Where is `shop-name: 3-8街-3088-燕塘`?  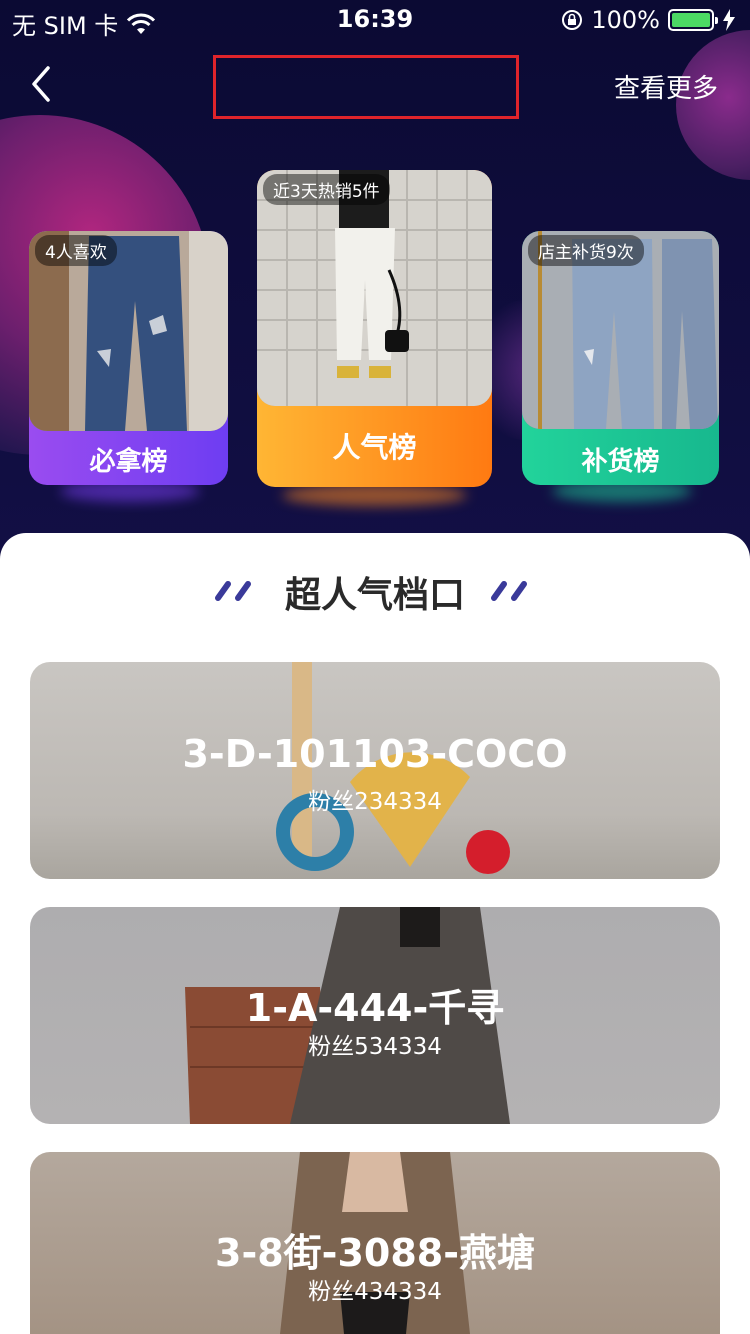 shop-name: 3-8街-3088-燕塘 is located at coordinates (375, 1253).